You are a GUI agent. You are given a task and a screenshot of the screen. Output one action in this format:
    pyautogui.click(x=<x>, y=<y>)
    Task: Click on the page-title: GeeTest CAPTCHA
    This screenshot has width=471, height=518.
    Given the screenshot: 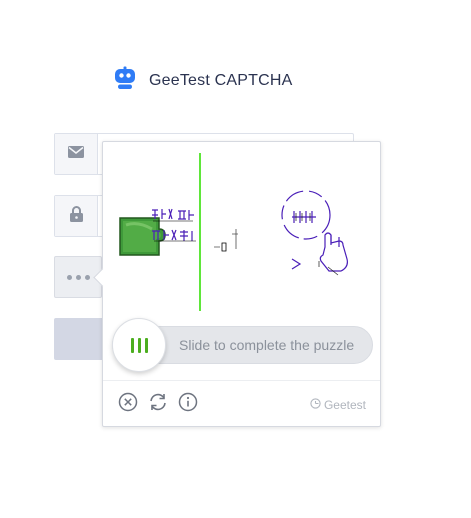 What is the action you would take?
    pyautogui.click(x=221, y=80)
    